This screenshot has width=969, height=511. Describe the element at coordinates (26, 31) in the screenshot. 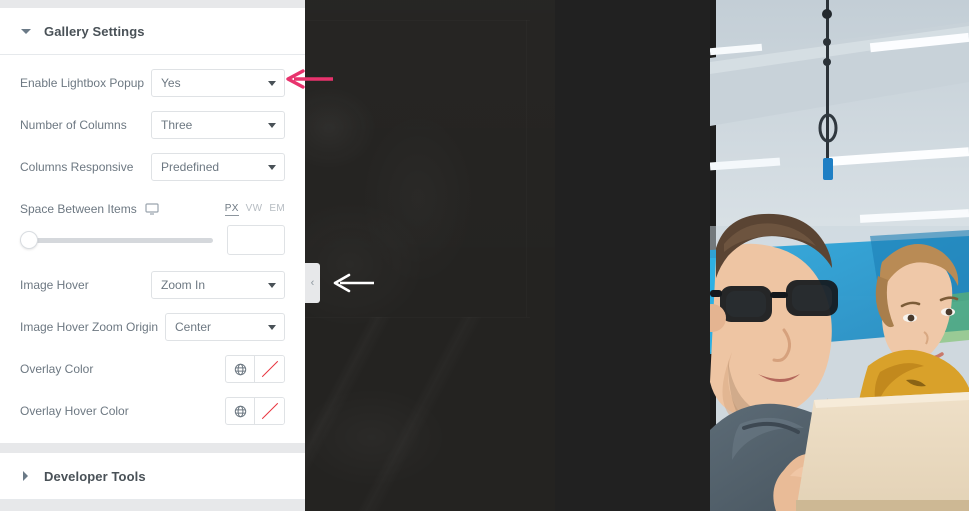

I see `caret-down-icon` at that location.